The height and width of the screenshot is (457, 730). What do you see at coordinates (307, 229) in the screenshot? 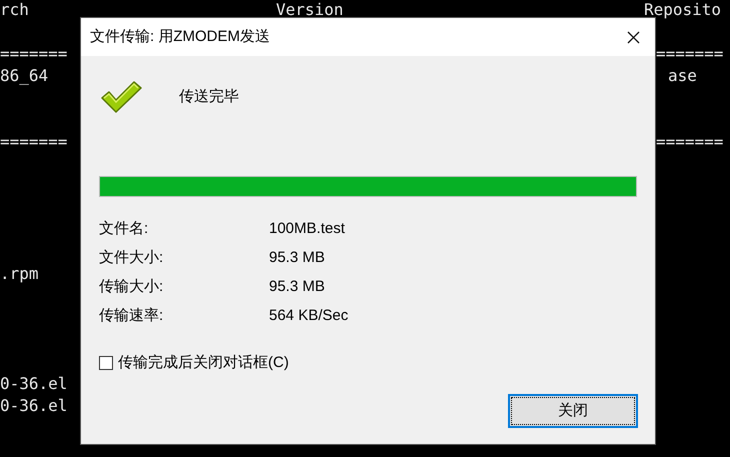
I see `field-value: 100MB.test` at bounding box center [307, 229].